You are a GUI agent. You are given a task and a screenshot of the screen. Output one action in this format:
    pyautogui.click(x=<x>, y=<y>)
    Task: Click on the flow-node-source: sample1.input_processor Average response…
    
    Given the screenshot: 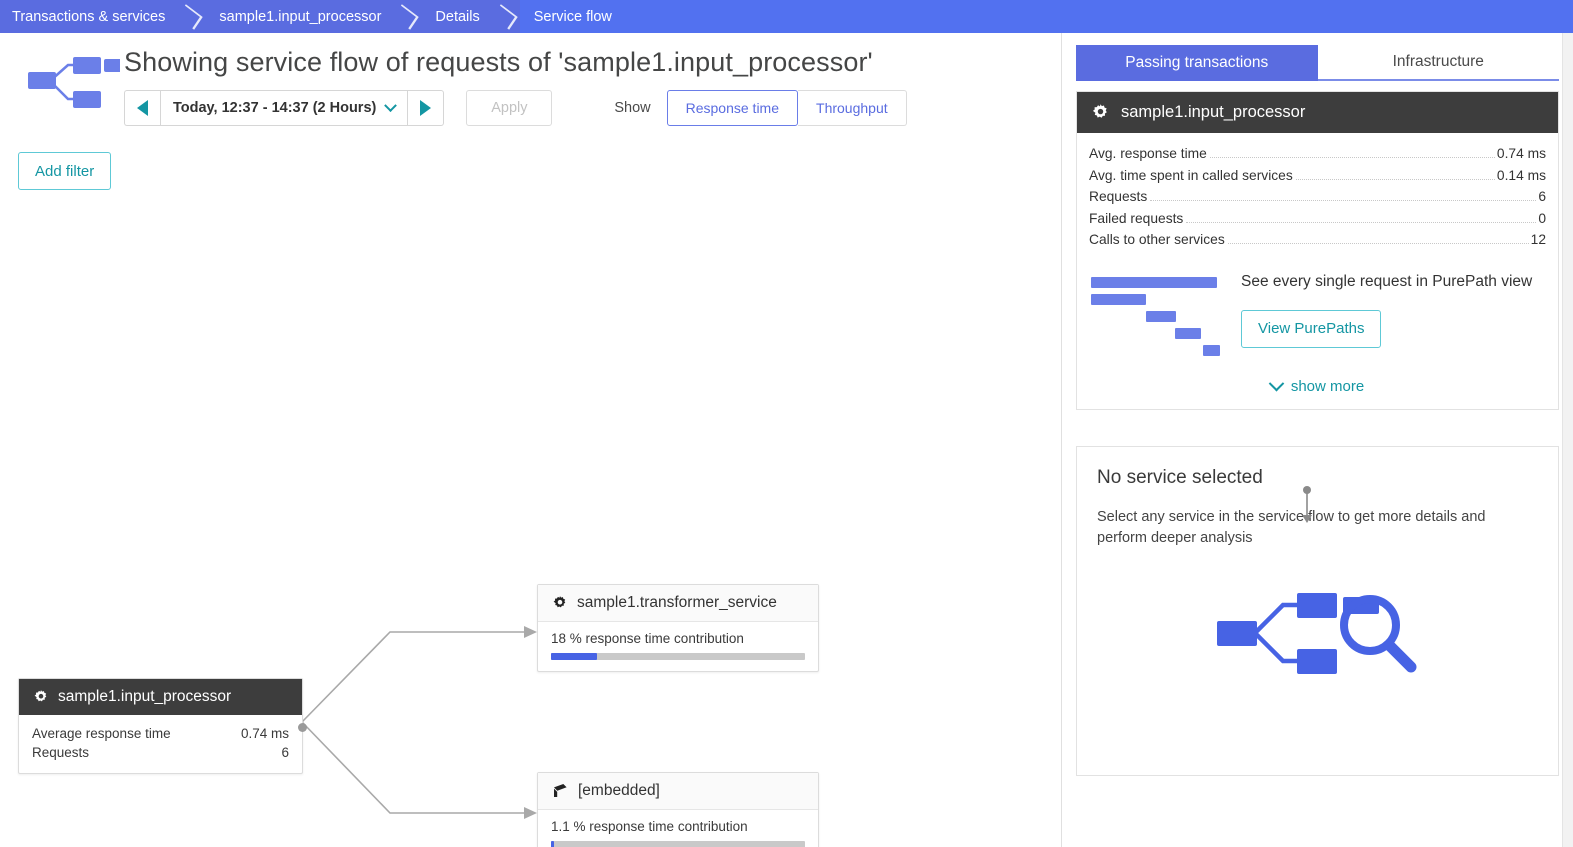 What is the action you would take?
    pyautogui.click(x=162, y=726)
    